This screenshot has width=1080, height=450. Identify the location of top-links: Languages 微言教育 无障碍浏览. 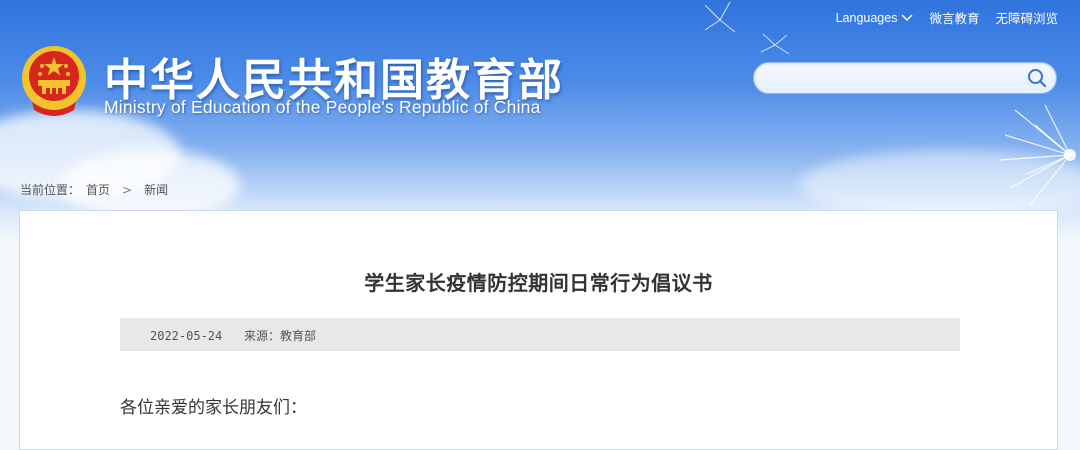
(947, 17).